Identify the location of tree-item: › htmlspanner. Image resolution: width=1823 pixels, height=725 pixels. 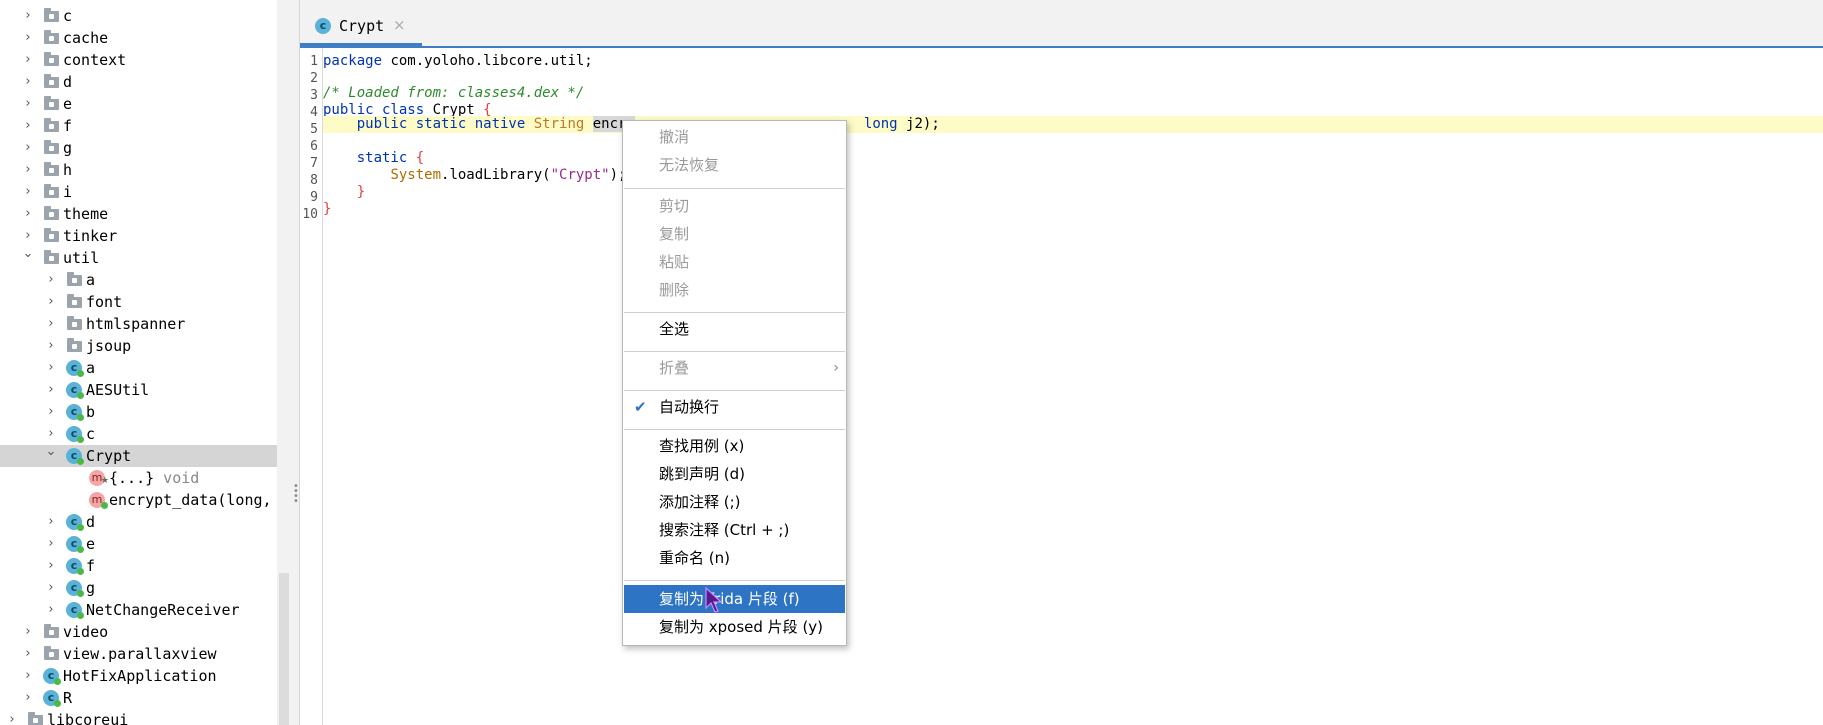
(138, 324).